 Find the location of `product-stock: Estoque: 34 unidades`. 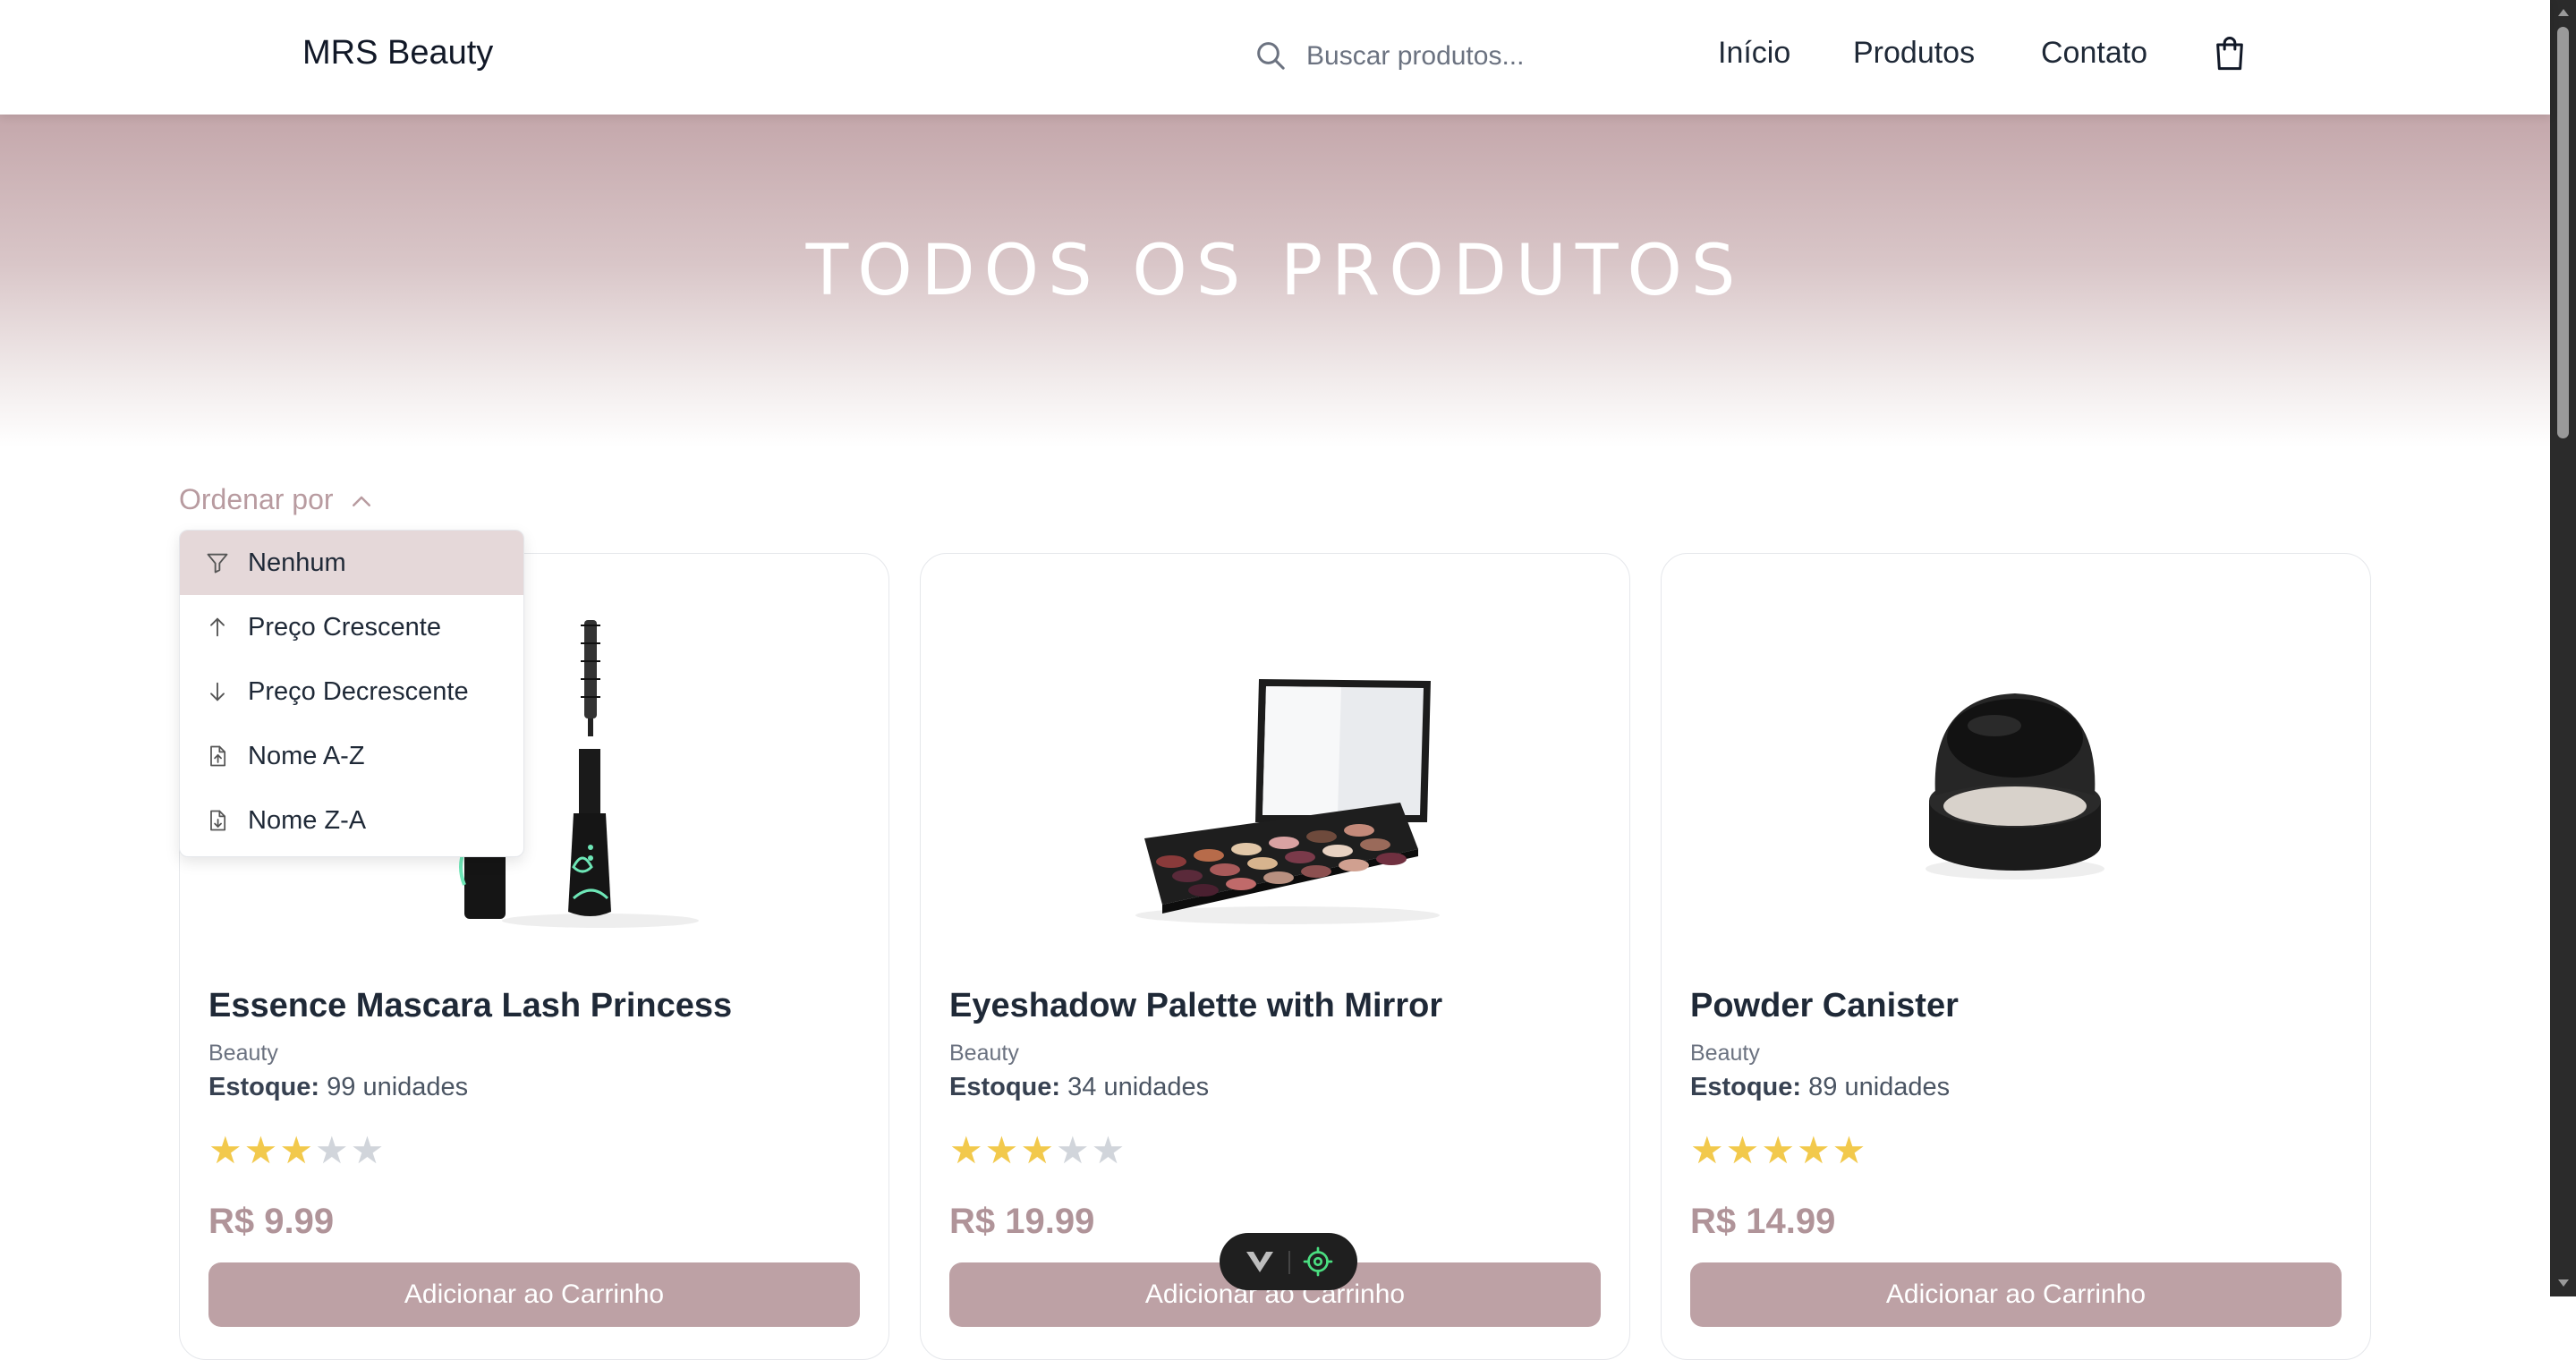

product-stock: Estoque: 34 unidades is located at coordinates (1079, 1087).